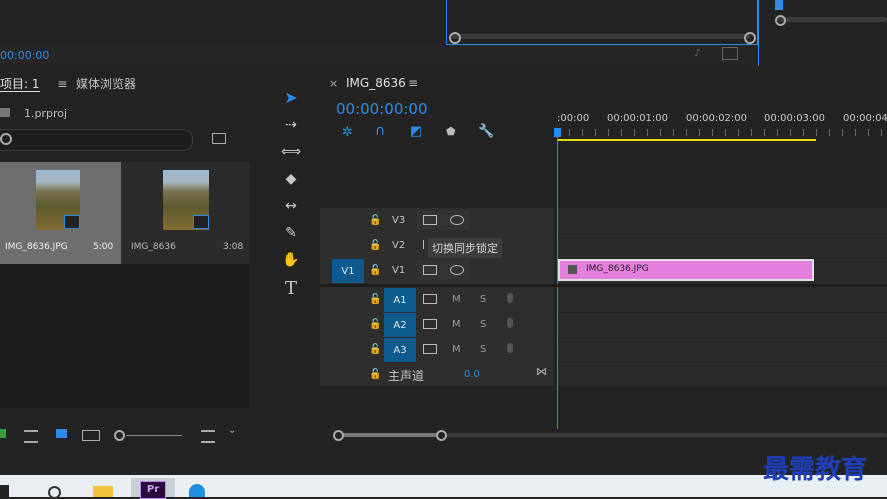 The height and width of the screenshot is (499, 887). I want to click on snap-icon: ∩, so click(380, 131).